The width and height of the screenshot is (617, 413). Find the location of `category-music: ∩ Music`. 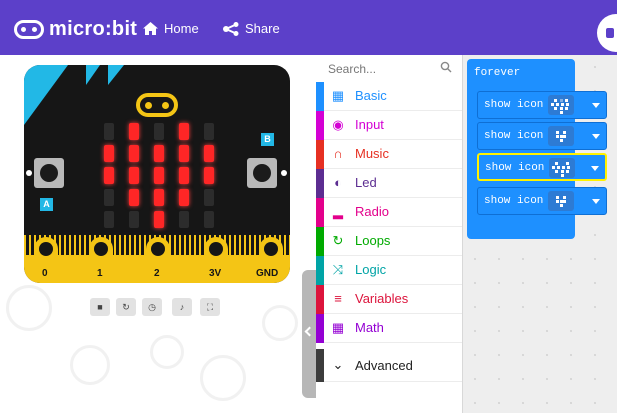

category-music: ∩ Music is located at coordinates (389, 154).